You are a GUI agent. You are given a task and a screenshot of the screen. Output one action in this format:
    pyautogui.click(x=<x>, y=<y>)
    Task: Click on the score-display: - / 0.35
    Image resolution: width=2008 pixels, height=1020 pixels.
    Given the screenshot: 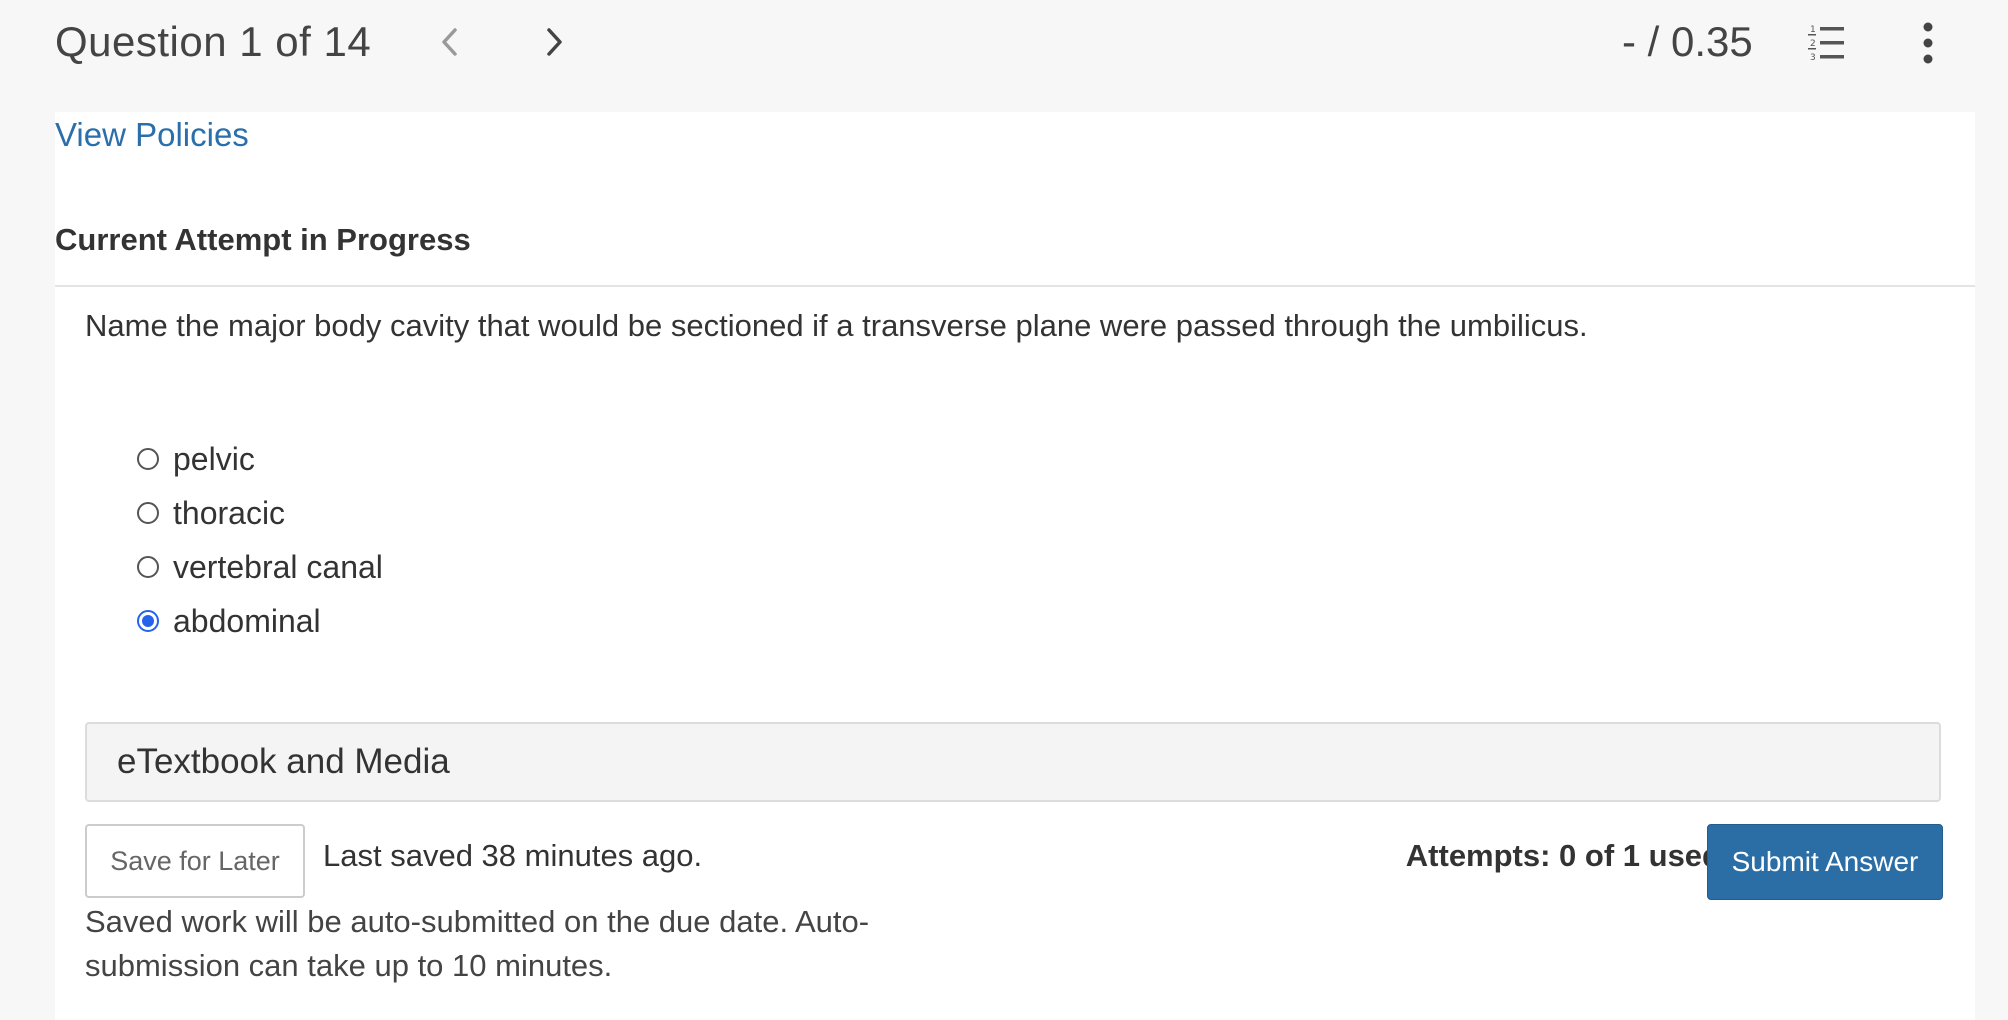 What is the action you would take?
    pyautogui.click(x=1687, y=41)
    